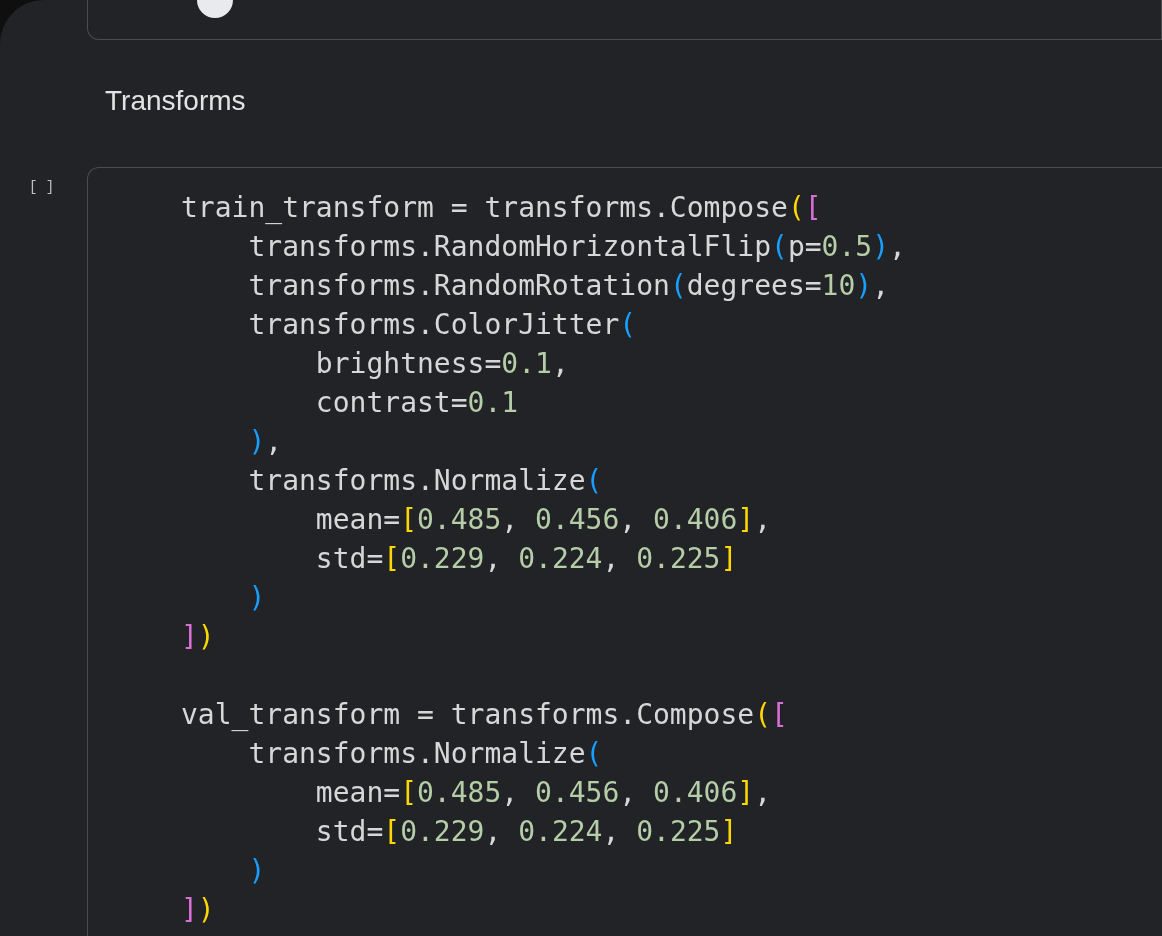  I want to click on code-line: train_transform = transforms.Compose([, so click(501, 207).